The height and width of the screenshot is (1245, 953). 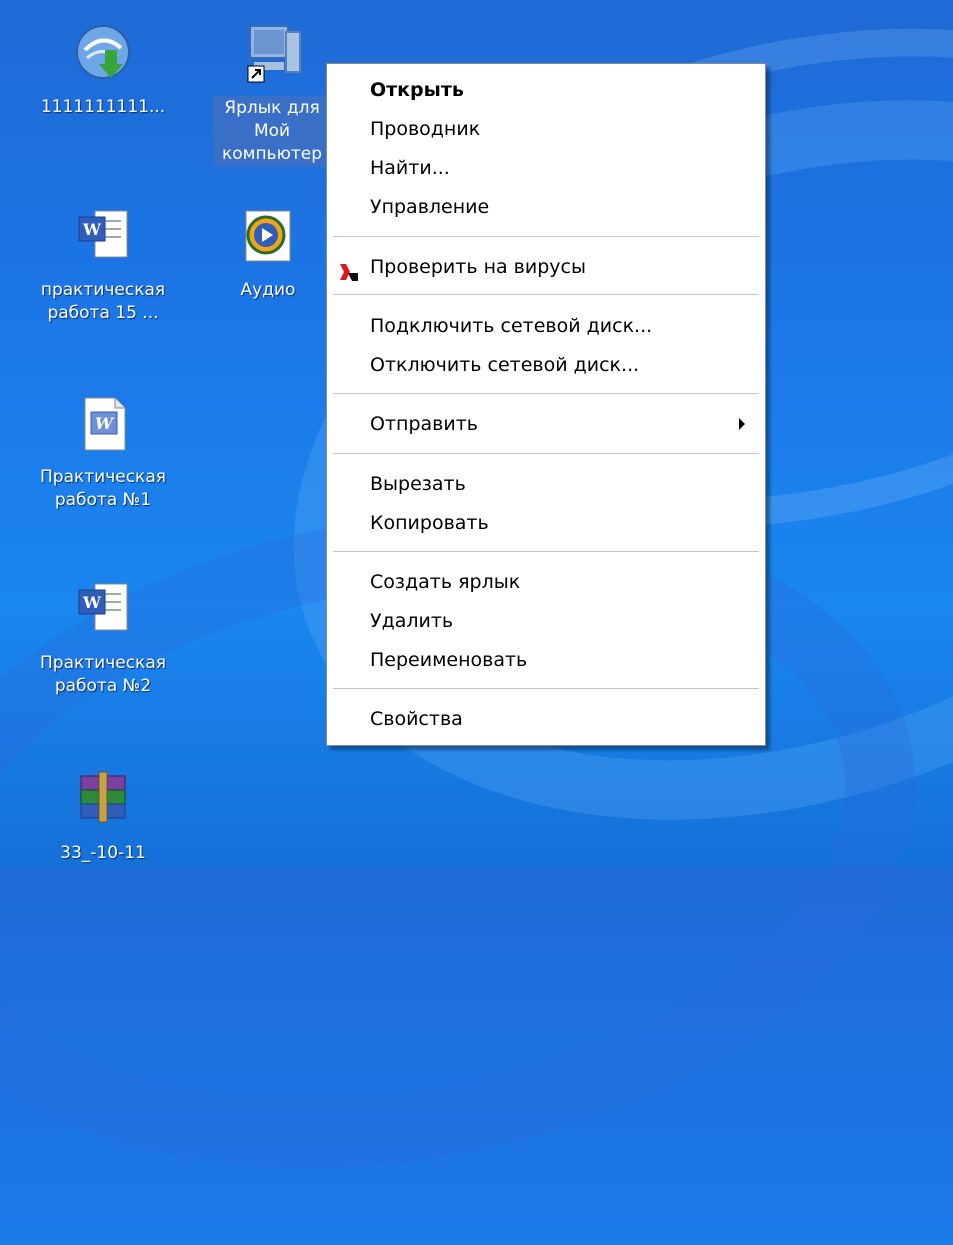 I want to click on menu-item-copy: Копировать, so click(x=546, y=523).